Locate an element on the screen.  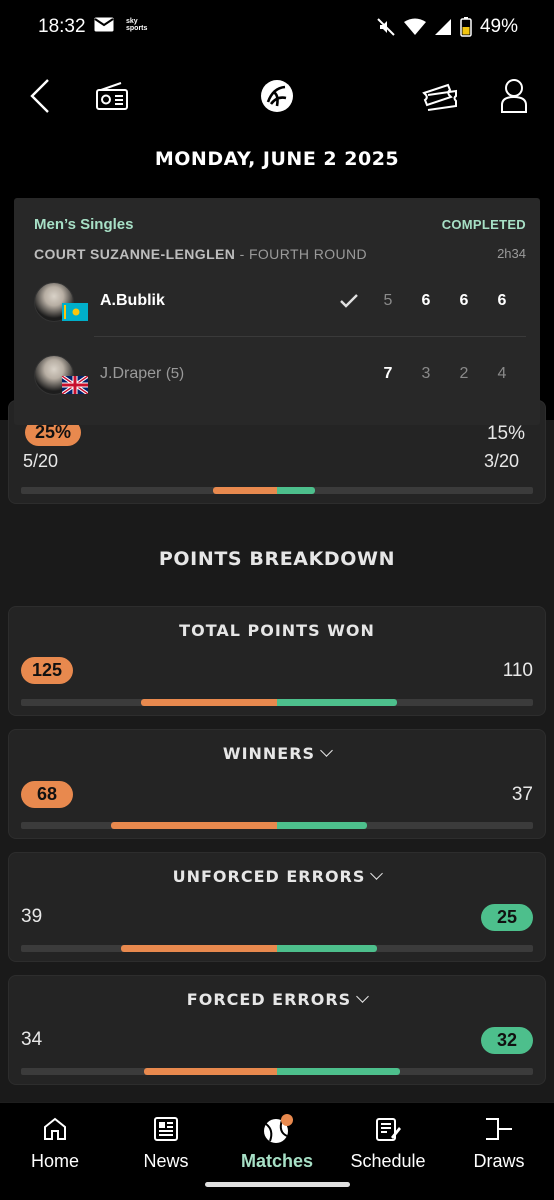
uk-flag-icon is located at coordinates (75, 385).